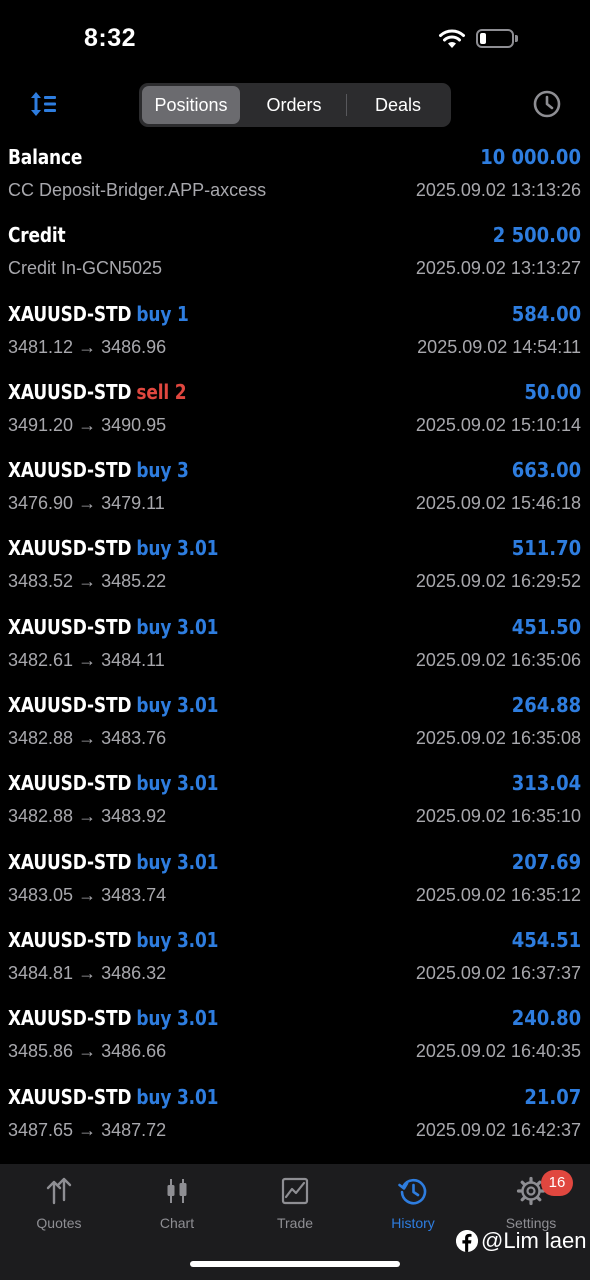  What do you see at coordinates (467, 1241) in the screenshot?
I see `facebook-icon` at bounding box center [467, 1241].